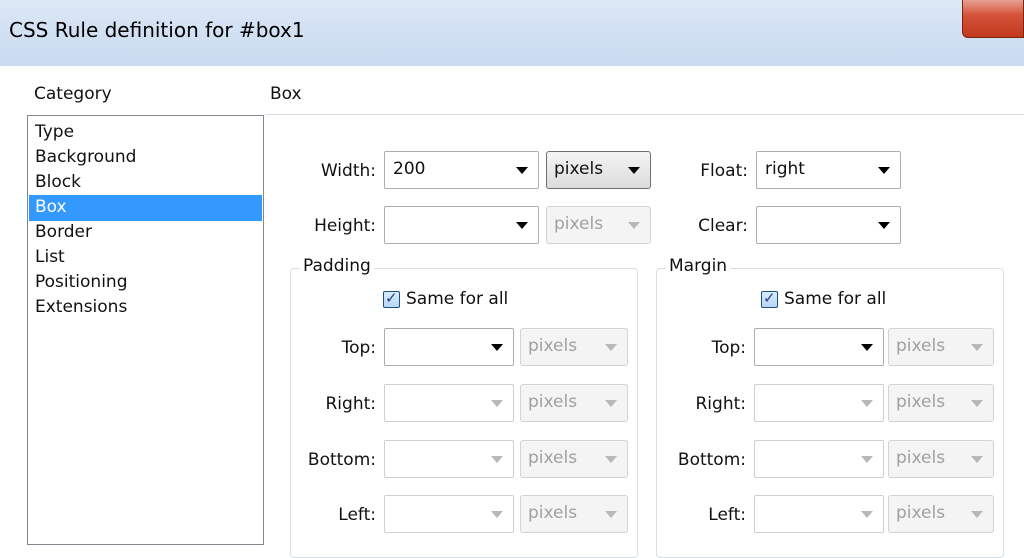  I want to click on height-combo, so click(461, 225).